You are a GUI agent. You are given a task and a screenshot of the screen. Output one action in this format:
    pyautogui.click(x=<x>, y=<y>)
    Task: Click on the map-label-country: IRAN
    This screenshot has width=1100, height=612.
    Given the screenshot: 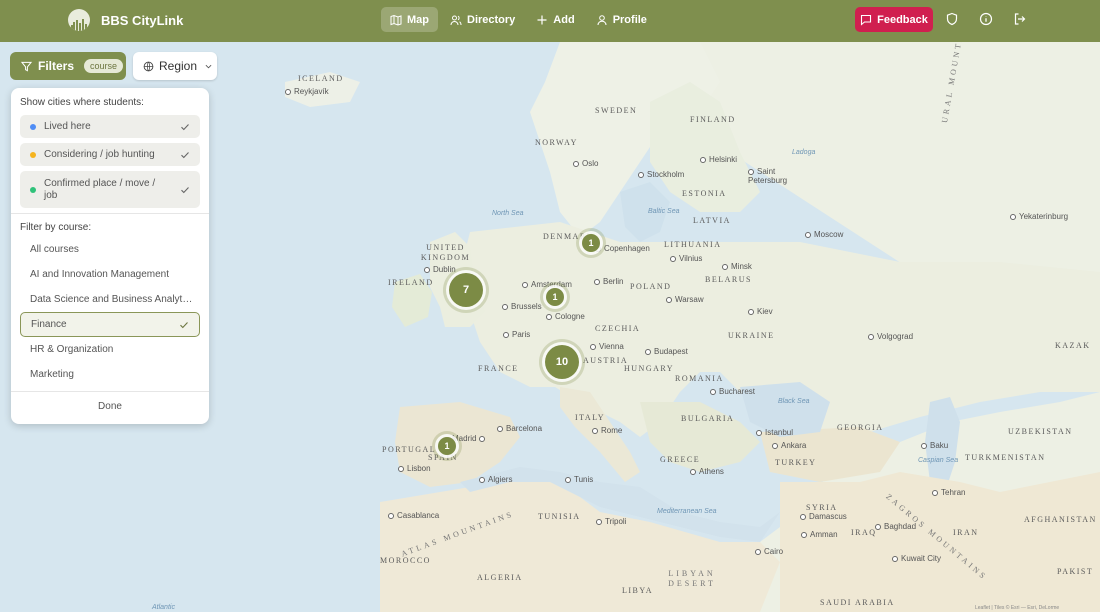 What is the action you would take?
    pyautogui.click(x=966, y=532)
    